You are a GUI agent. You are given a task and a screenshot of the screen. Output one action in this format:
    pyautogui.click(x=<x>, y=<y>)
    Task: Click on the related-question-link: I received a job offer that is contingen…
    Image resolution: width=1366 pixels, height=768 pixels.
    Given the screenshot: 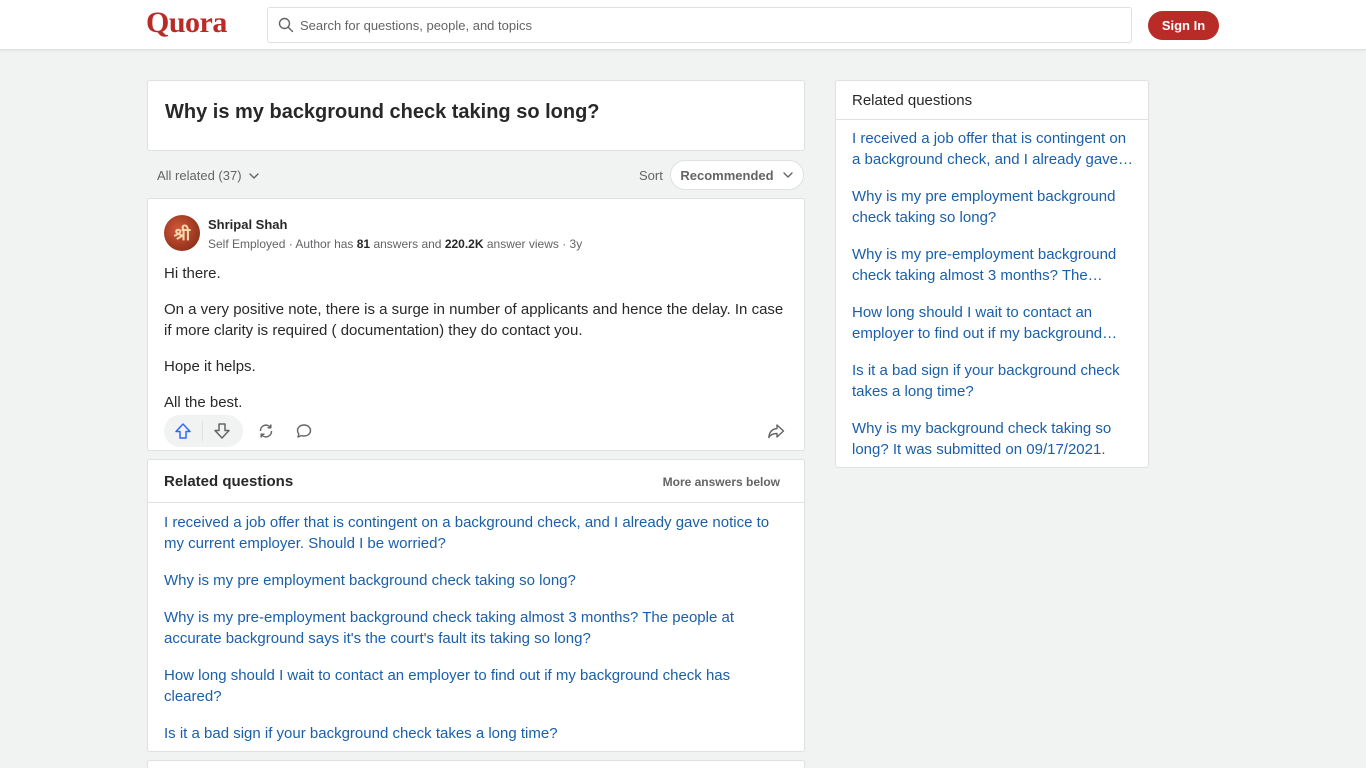 What is the action you would take?
    pyautogui.click(x=474, y=533)
    